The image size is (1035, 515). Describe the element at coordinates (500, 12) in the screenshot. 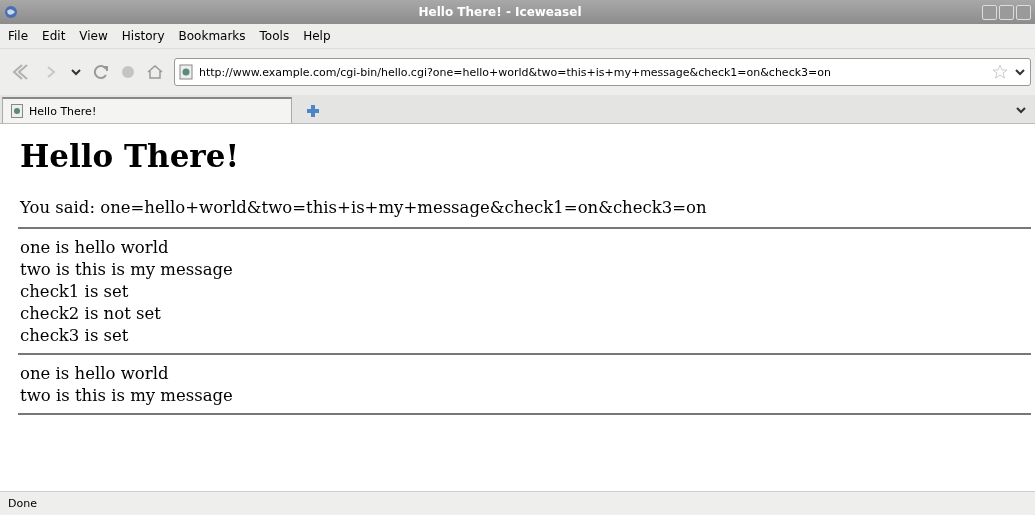

I see `window-title: Hello There! - Iceweasel` at that location.